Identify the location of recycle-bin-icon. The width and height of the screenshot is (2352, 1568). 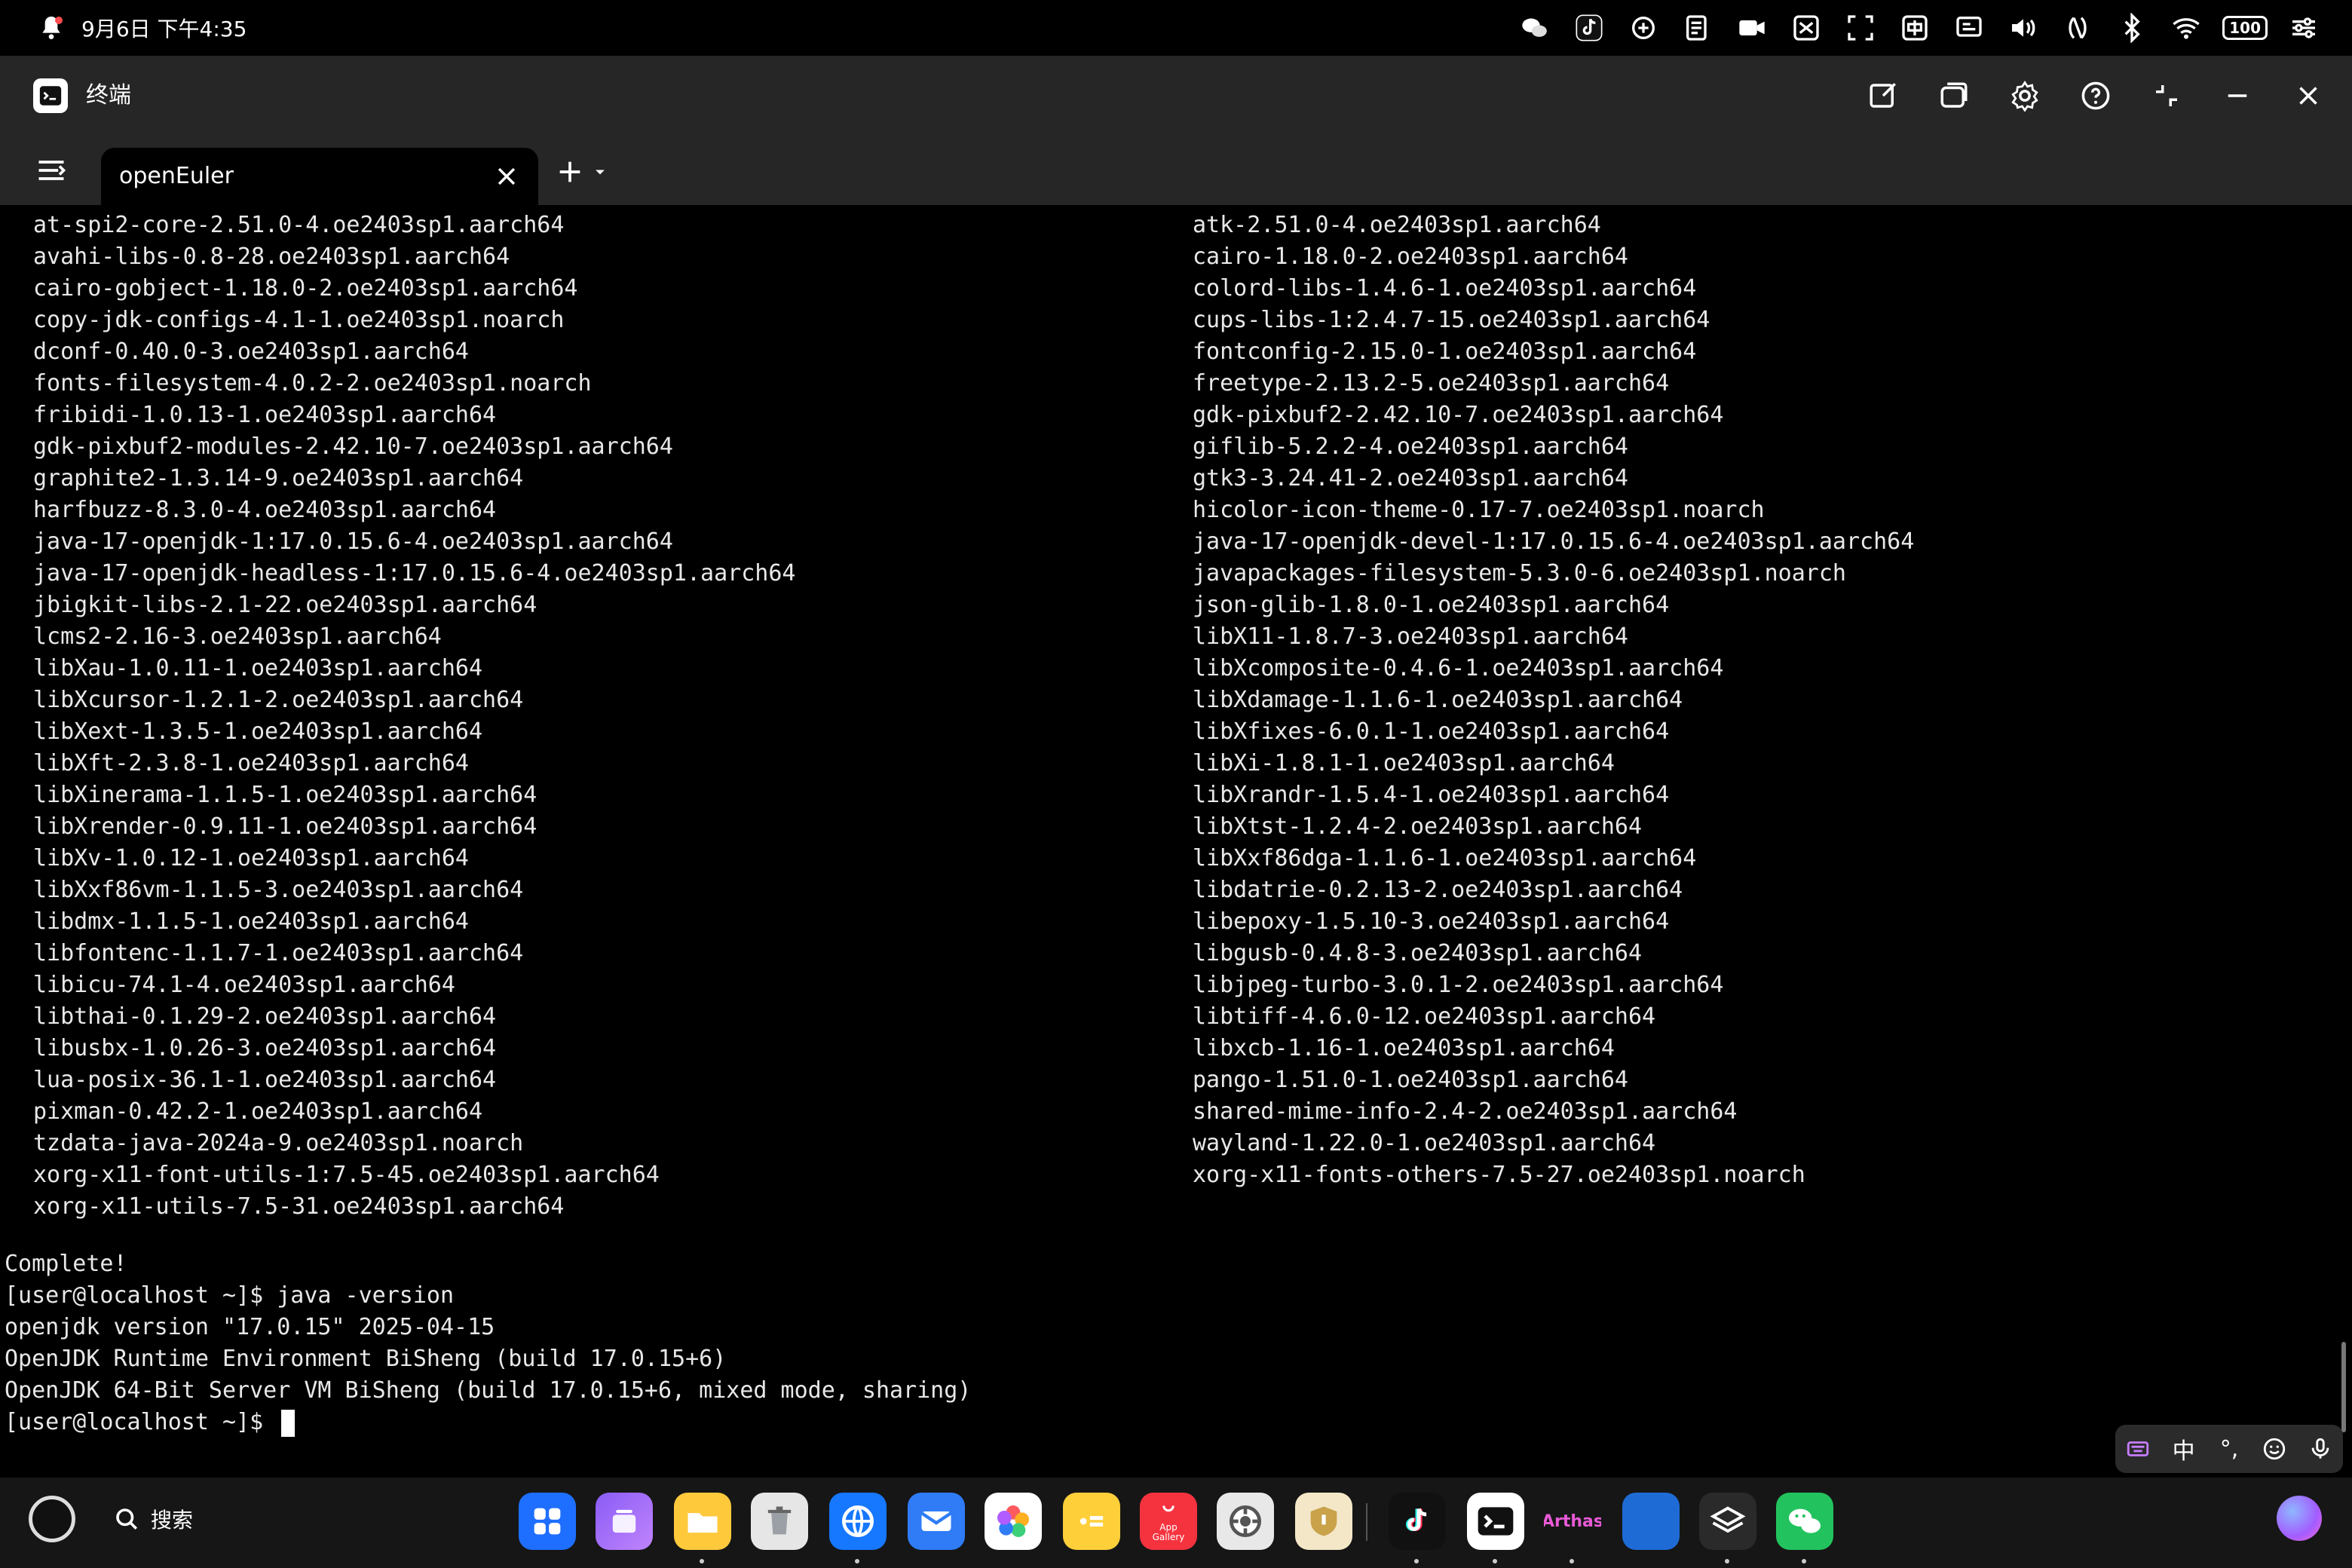
(779, 1521).